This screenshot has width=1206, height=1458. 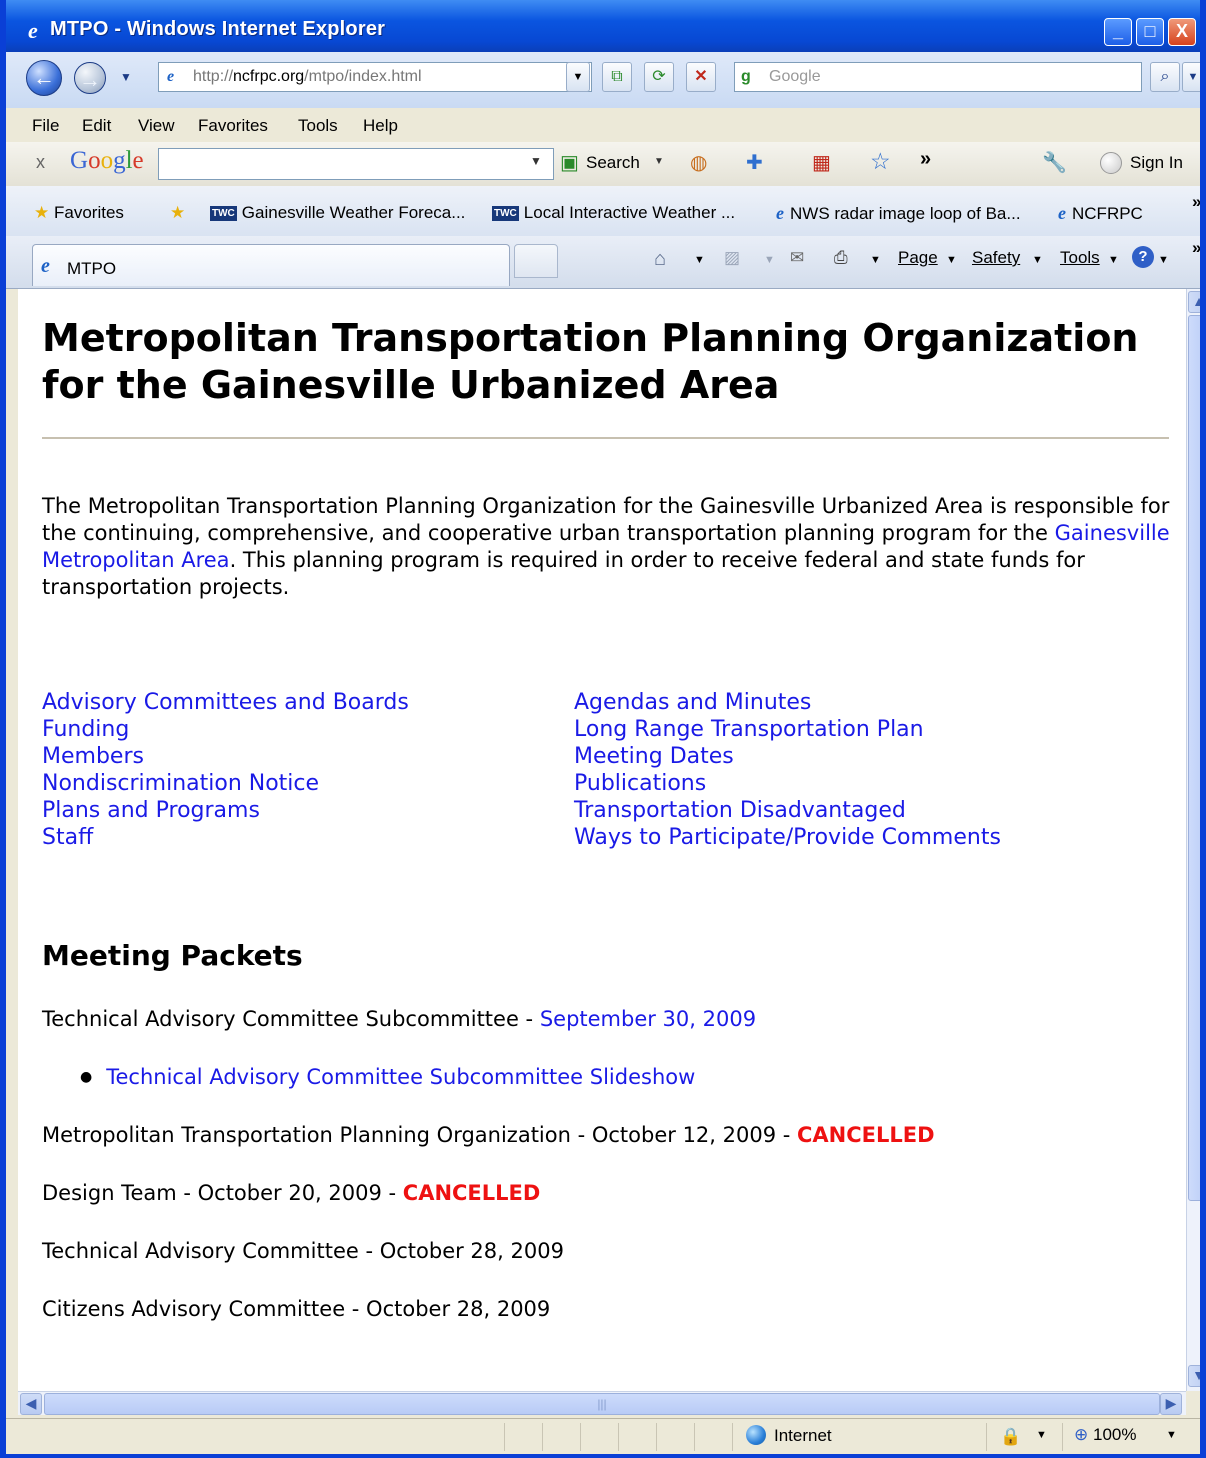 What do you see at coordinates (1037, 260) in the screenshot?
I see `safety-menu-dropdown-icon: ▼` at bounding box center [1037, 260].